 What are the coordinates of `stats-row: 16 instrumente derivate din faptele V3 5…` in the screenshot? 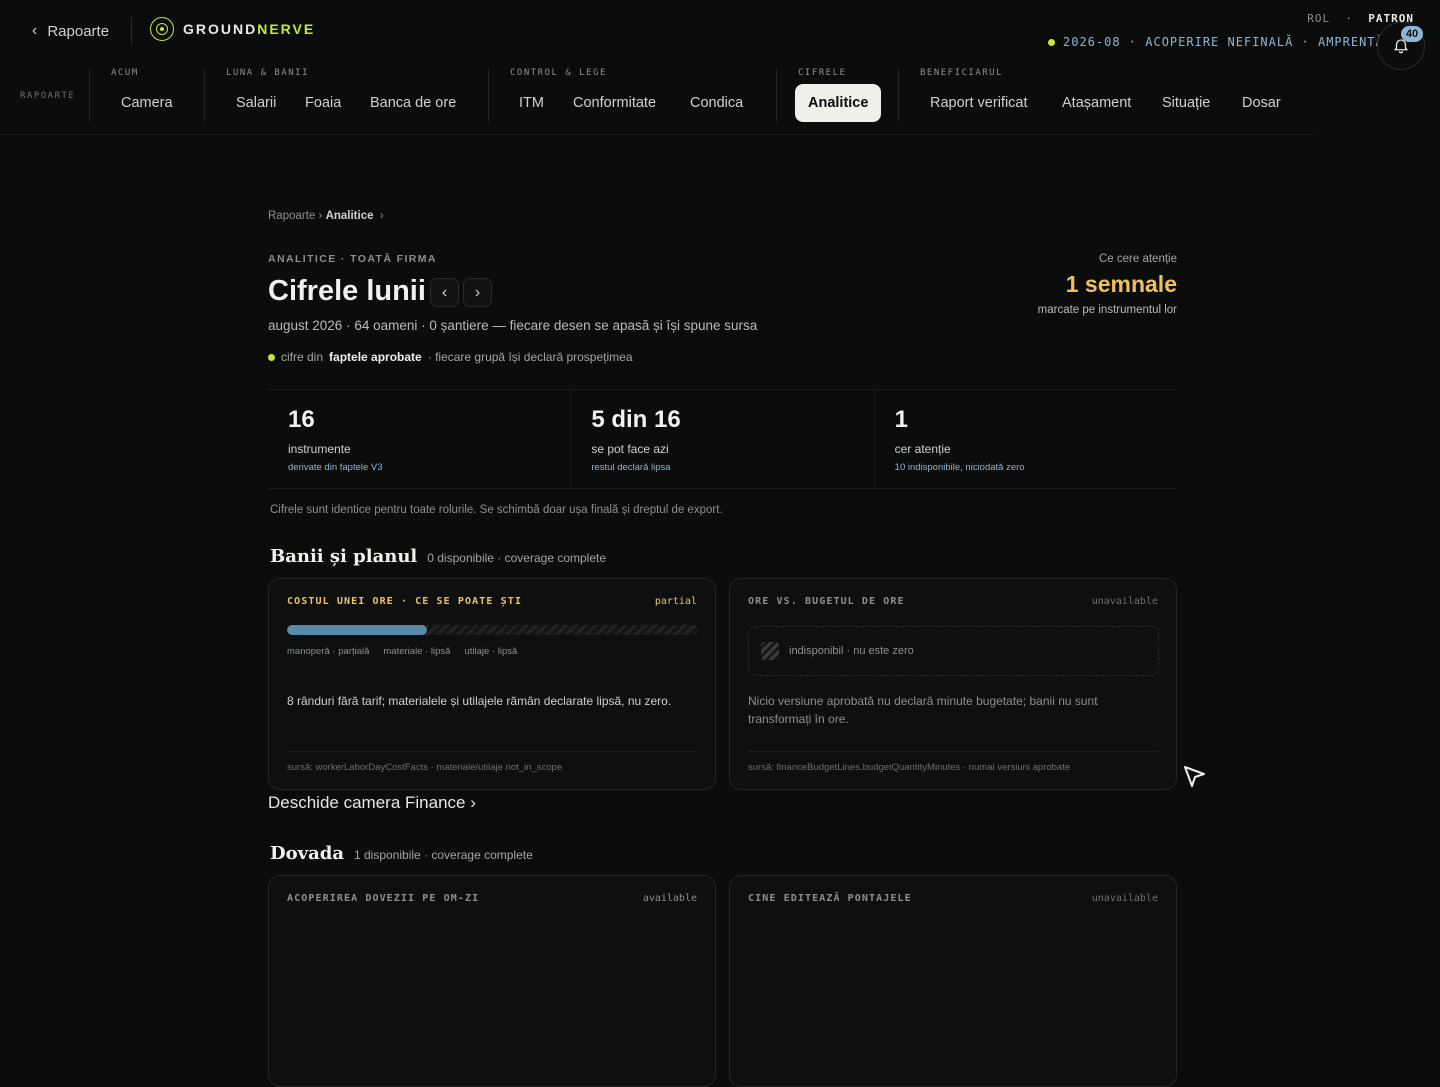 It's located at (722, 439).